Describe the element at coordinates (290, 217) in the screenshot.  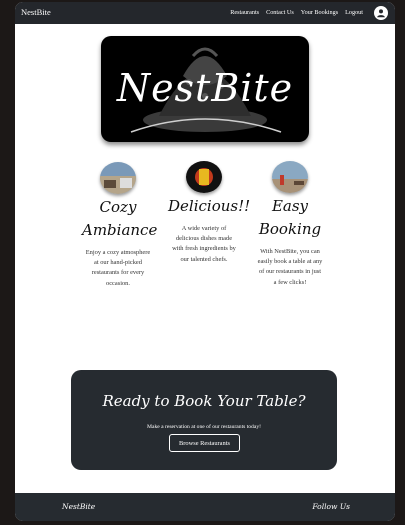
I see `feature-easy-booking-title: Easy Booking` at that location.